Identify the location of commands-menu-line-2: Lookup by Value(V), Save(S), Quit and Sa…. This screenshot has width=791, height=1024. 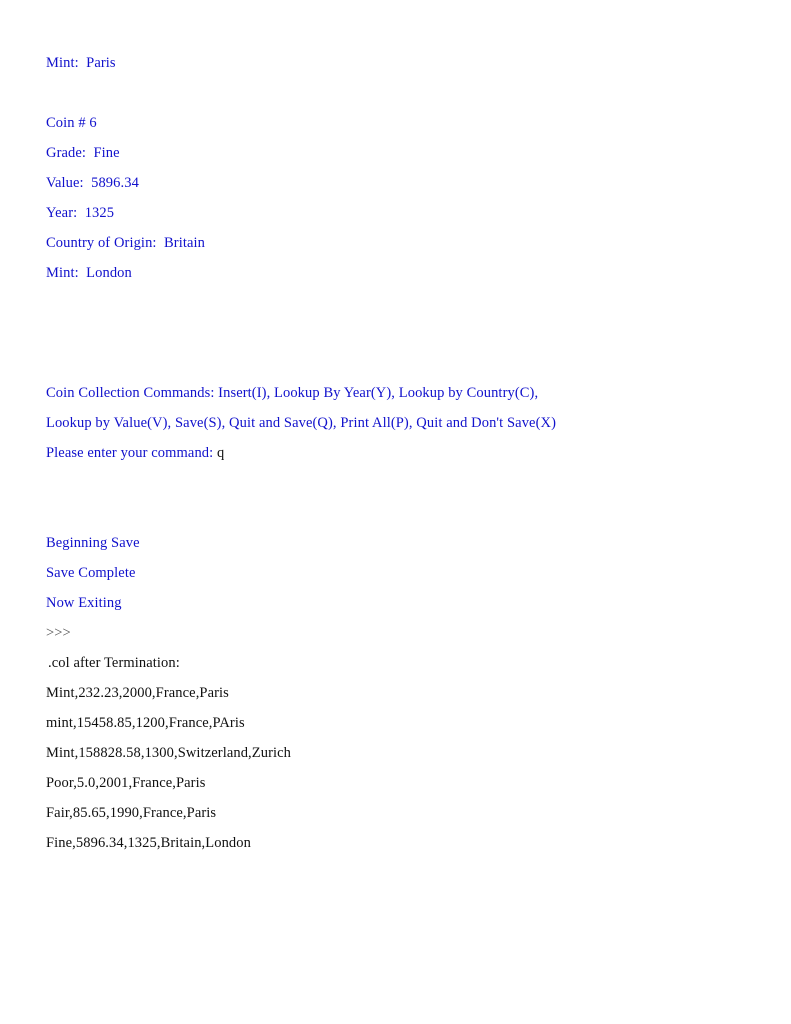
(301, 423).